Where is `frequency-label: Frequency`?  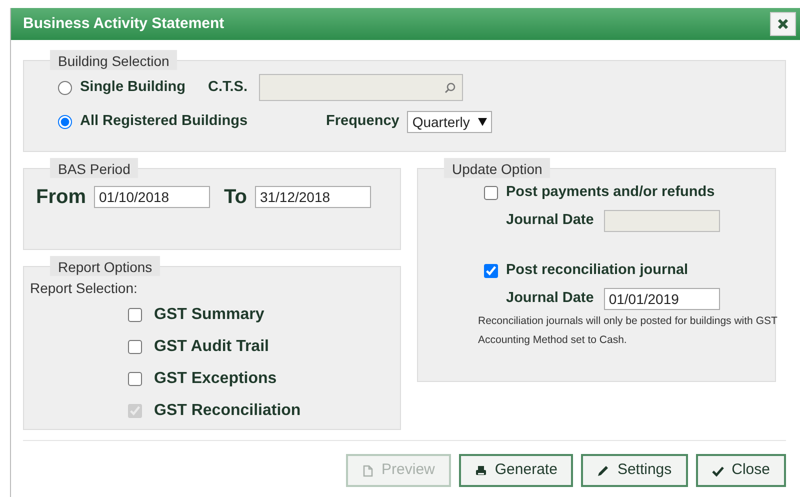
frequency-label: Frequency is located at coordinates (363, 122).